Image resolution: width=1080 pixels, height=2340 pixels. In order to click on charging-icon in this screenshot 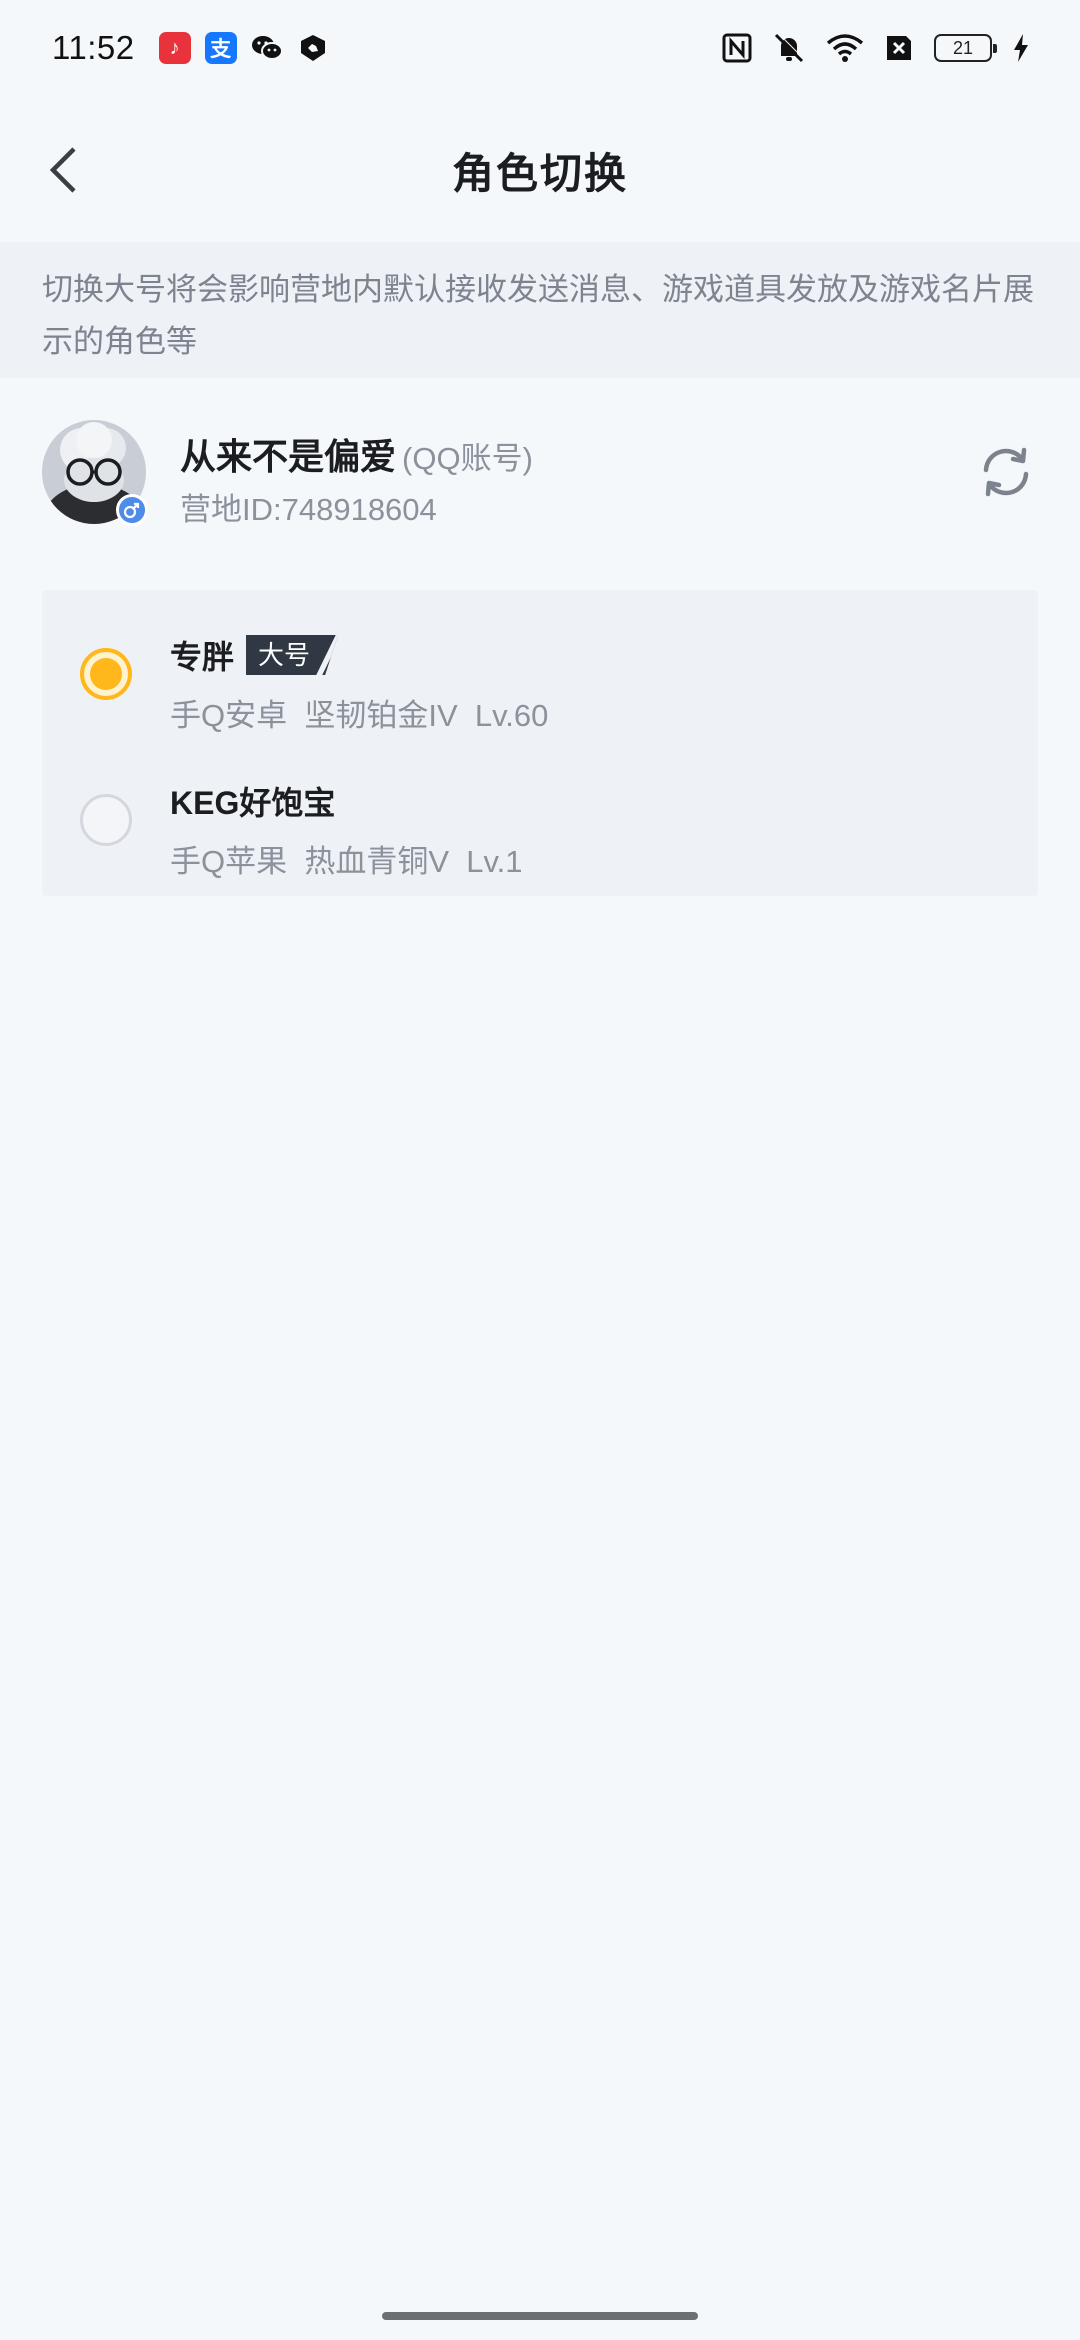, I will do `click(1021, 48)`.